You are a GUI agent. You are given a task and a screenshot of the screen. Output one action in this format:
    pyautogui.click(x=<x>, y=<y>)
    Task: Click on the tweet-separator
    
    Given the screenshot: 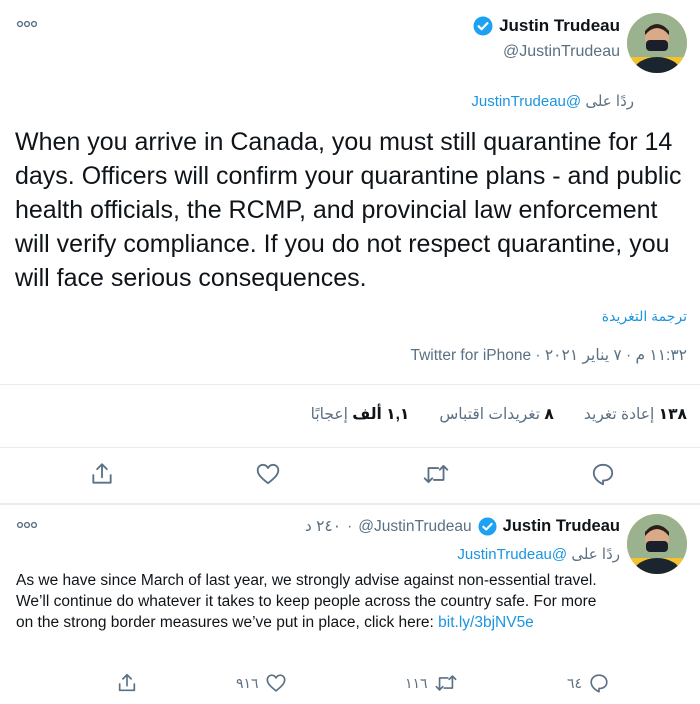 What is the action you would take?
    pyautogui.click(x=350, y=504)
    